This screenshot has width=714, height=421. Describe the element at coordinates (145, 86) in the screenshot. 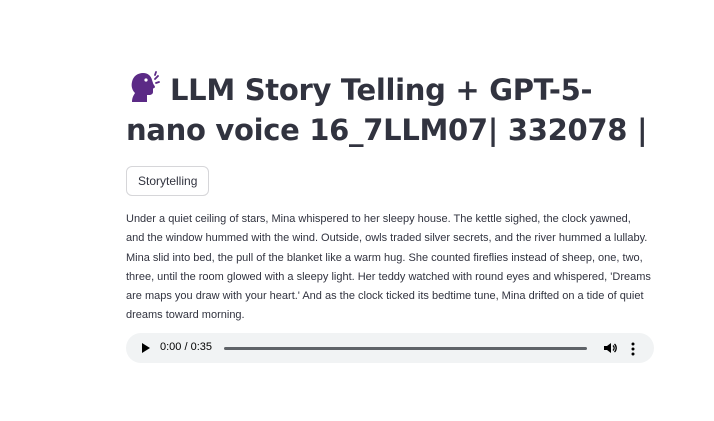

I see `speaking-head-icon` at that location.